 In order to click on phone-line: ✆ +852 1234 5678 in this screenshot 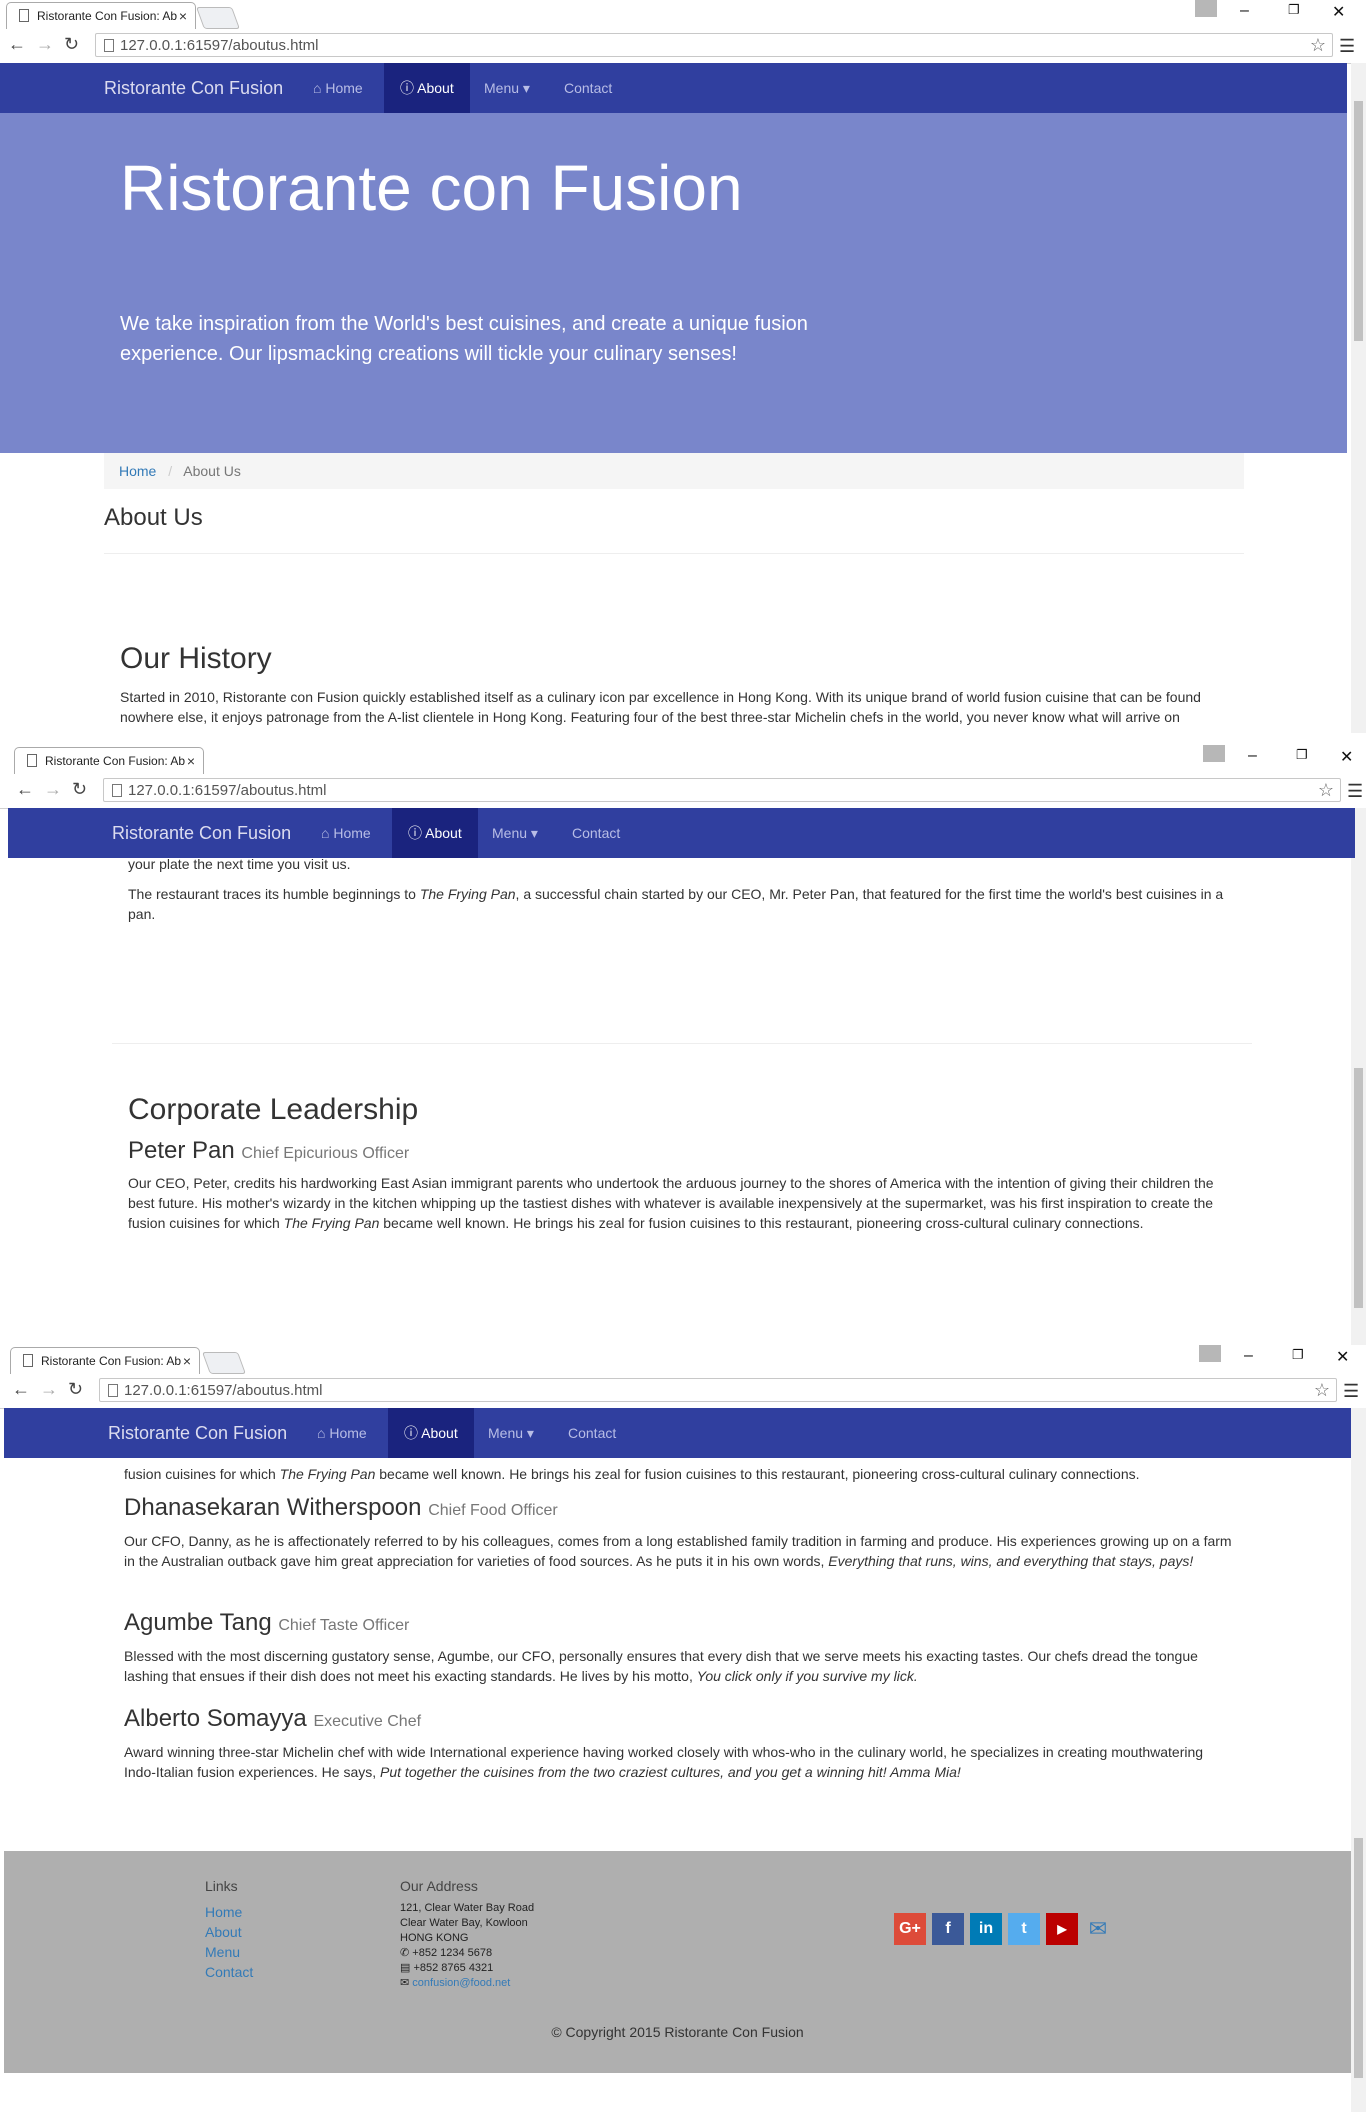, I will do `click(446, 1953)`.